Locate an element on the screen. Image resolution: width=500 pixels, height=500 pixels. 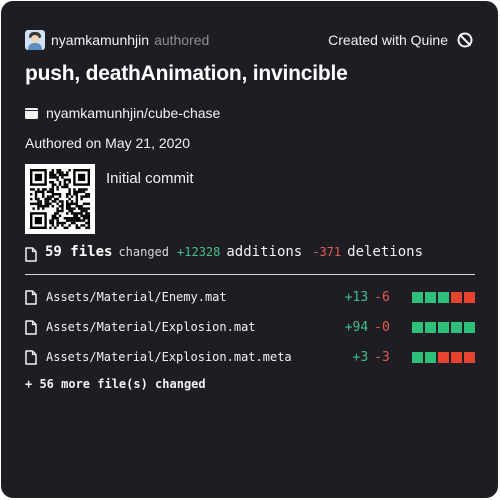
quine-logo-icon is located at coordinates (465, 40).